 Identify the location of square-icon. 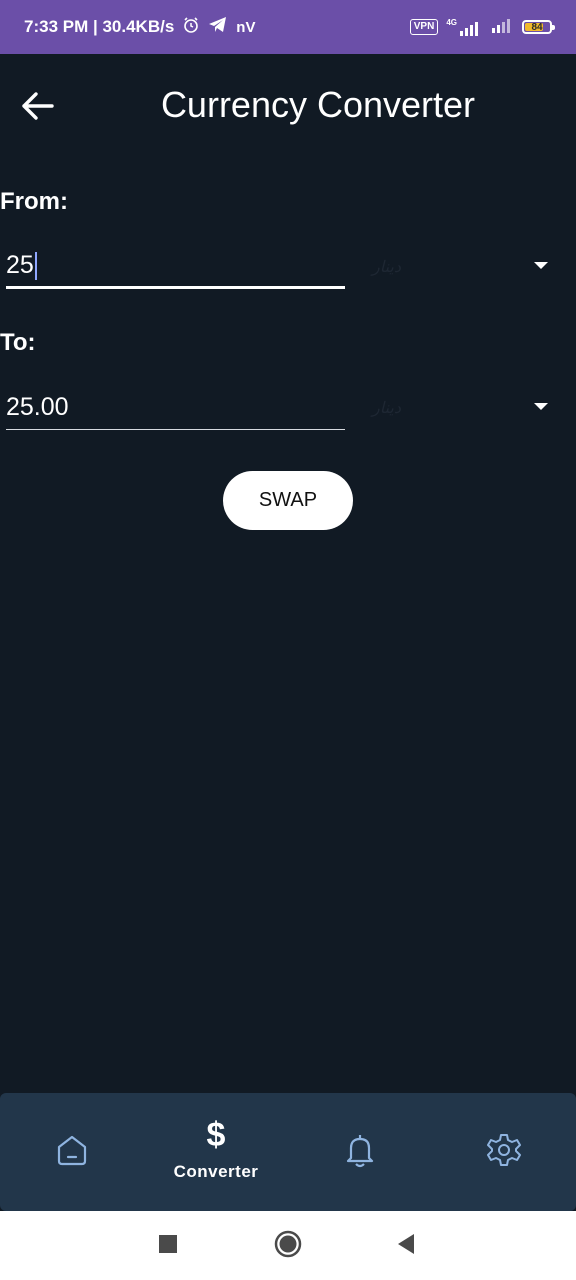
(168, 1246).